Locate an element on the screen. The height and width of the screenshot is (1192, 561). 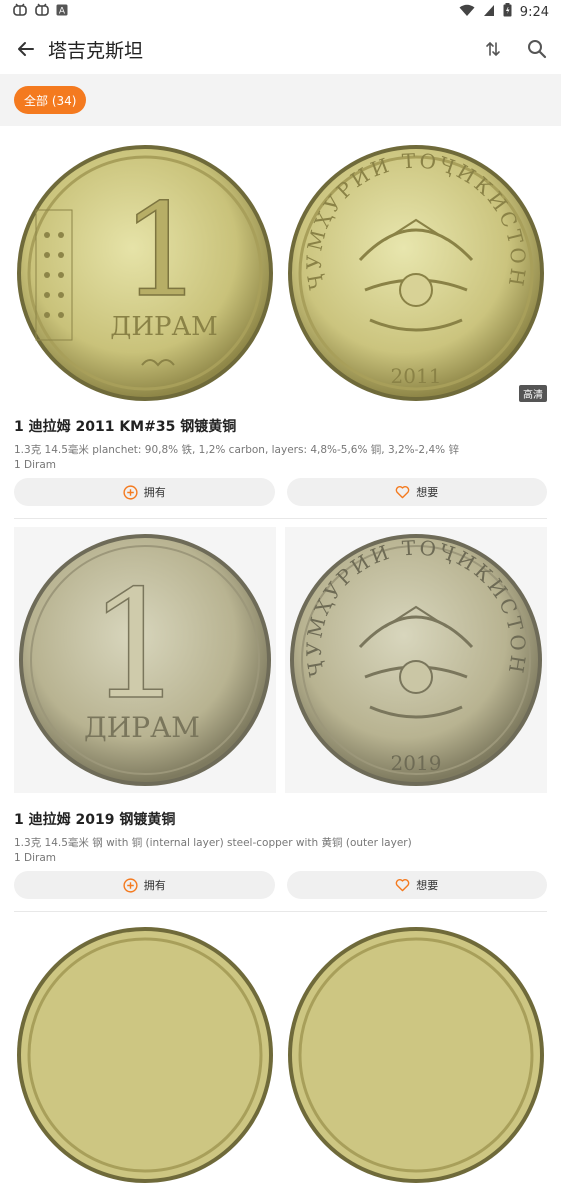
coin-reverse-image is located at coordinates (416, 1055).